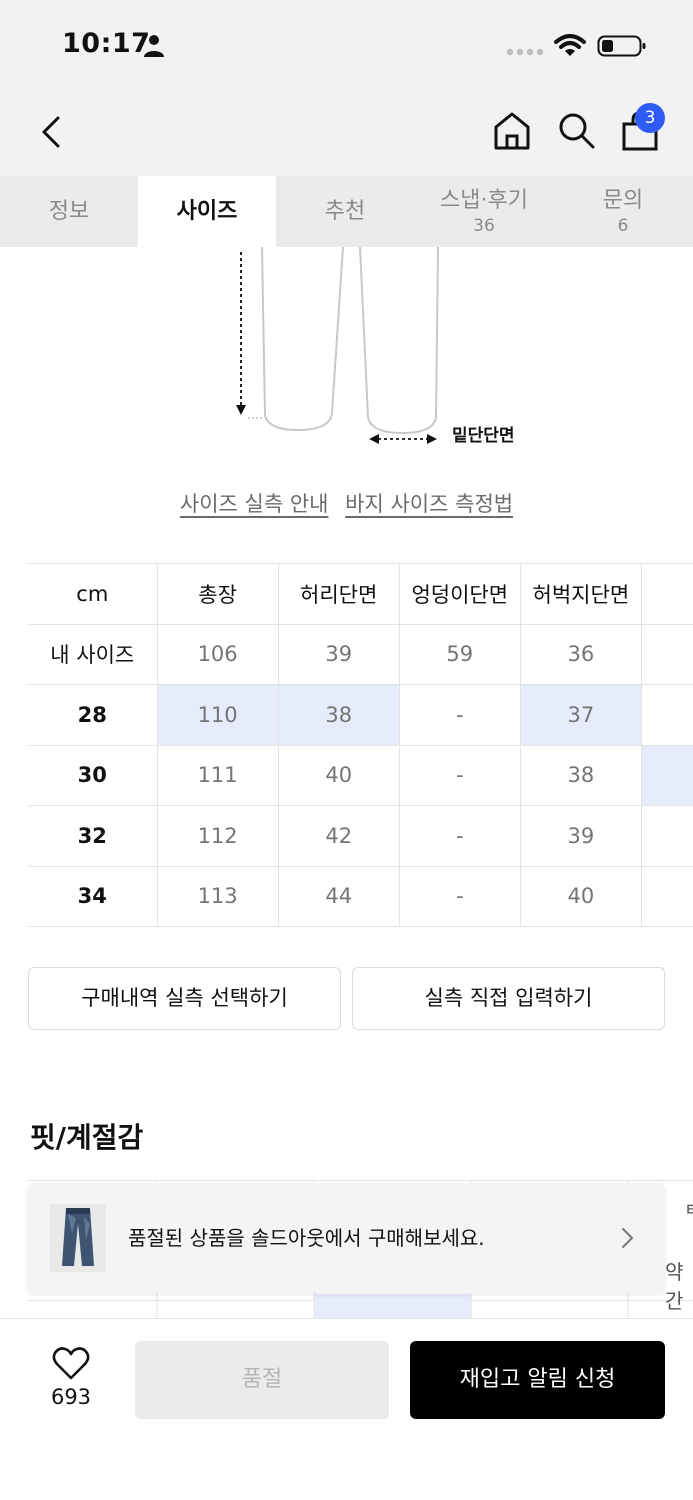 Image resolution: width=693 pixels, height=1500 pixels. What do you see at coordinates (581, 775) in the screenshot?
I see `table-cell: 38` at bounding box center [581, 775].